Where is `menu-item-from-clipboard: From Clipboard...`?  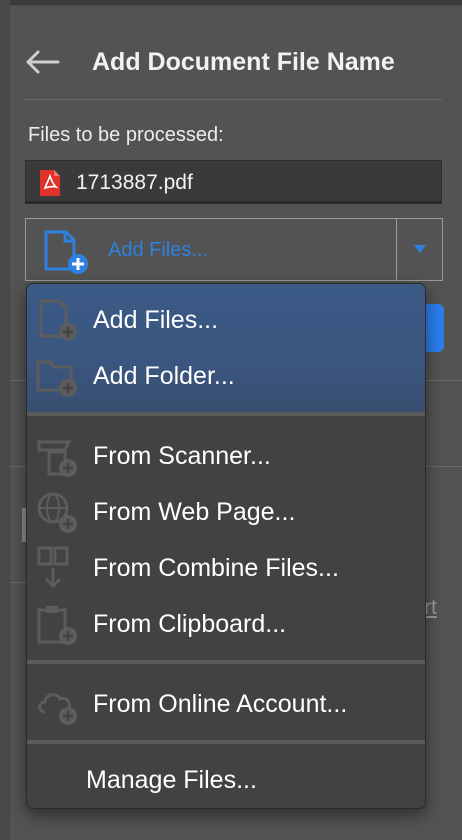 menu-item-from-clipboard: From Clipboard... is located at coordinates (226, 624).